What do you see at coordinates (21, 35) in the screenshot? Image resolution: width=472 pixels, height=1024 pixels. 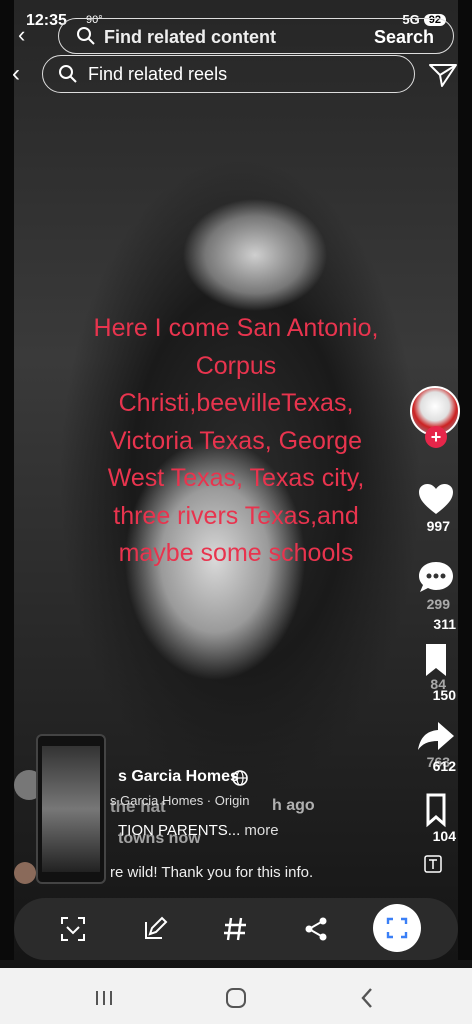 I see `back-arrow-icon: ‹` at bounding box center [21, 35].